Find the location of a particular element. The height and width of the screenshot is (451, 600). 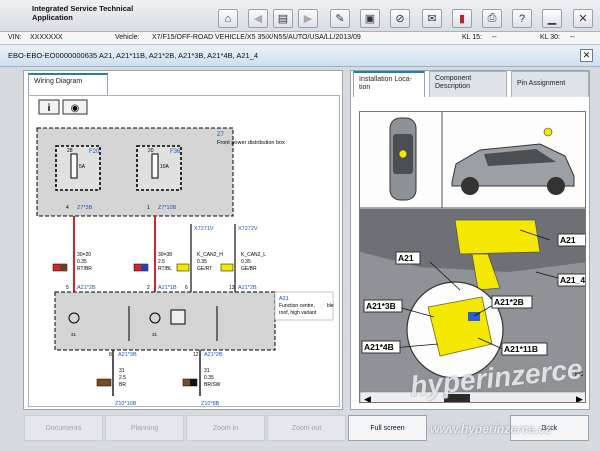

back-arrow-button: ◀ is located at coordinates (258, 18).